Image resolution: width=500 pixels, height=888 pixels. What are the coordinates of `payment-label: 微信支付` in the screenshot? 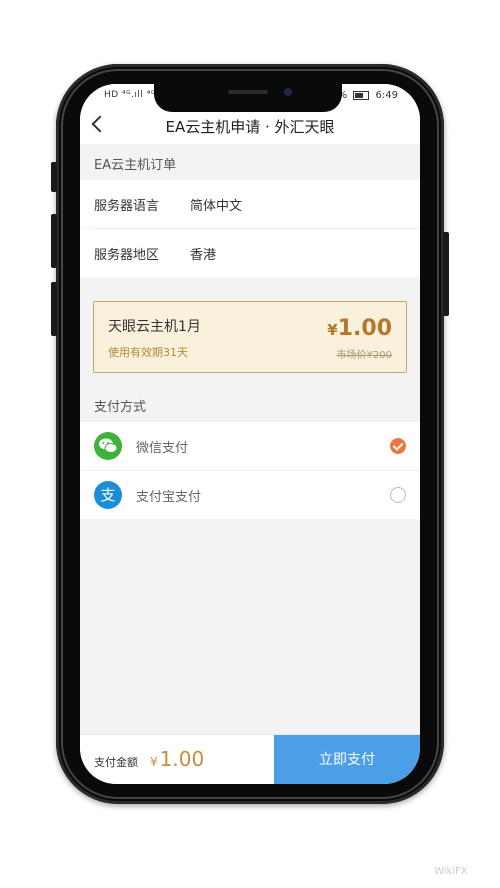 It's located at (162, 448).